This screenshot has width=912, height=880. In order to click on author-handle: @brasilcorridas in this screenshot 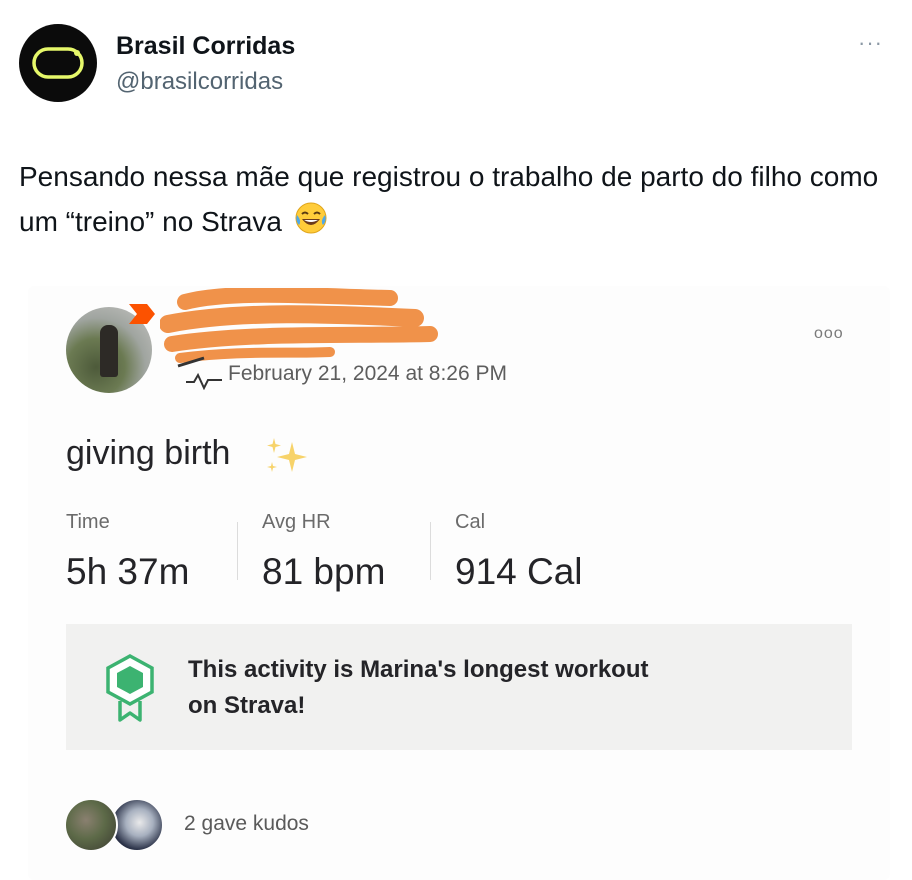, I will do `click(199, 82)`.